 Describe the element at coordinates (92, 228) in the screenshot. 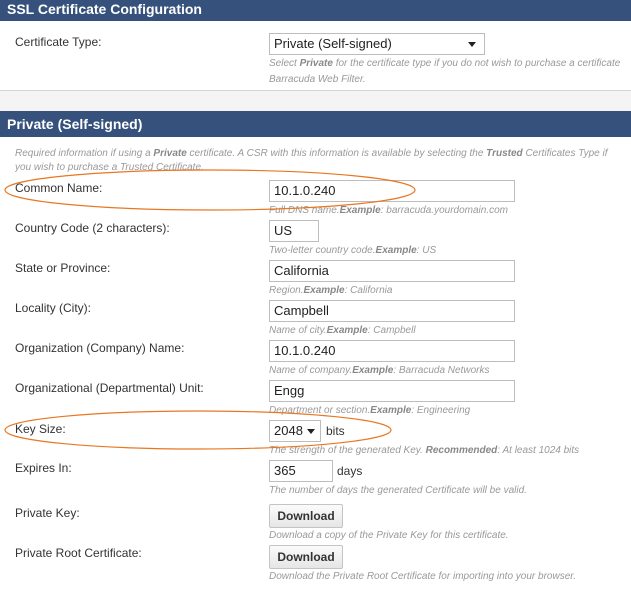

I see `country-code-label: Country Code (2 characters):` at that location.